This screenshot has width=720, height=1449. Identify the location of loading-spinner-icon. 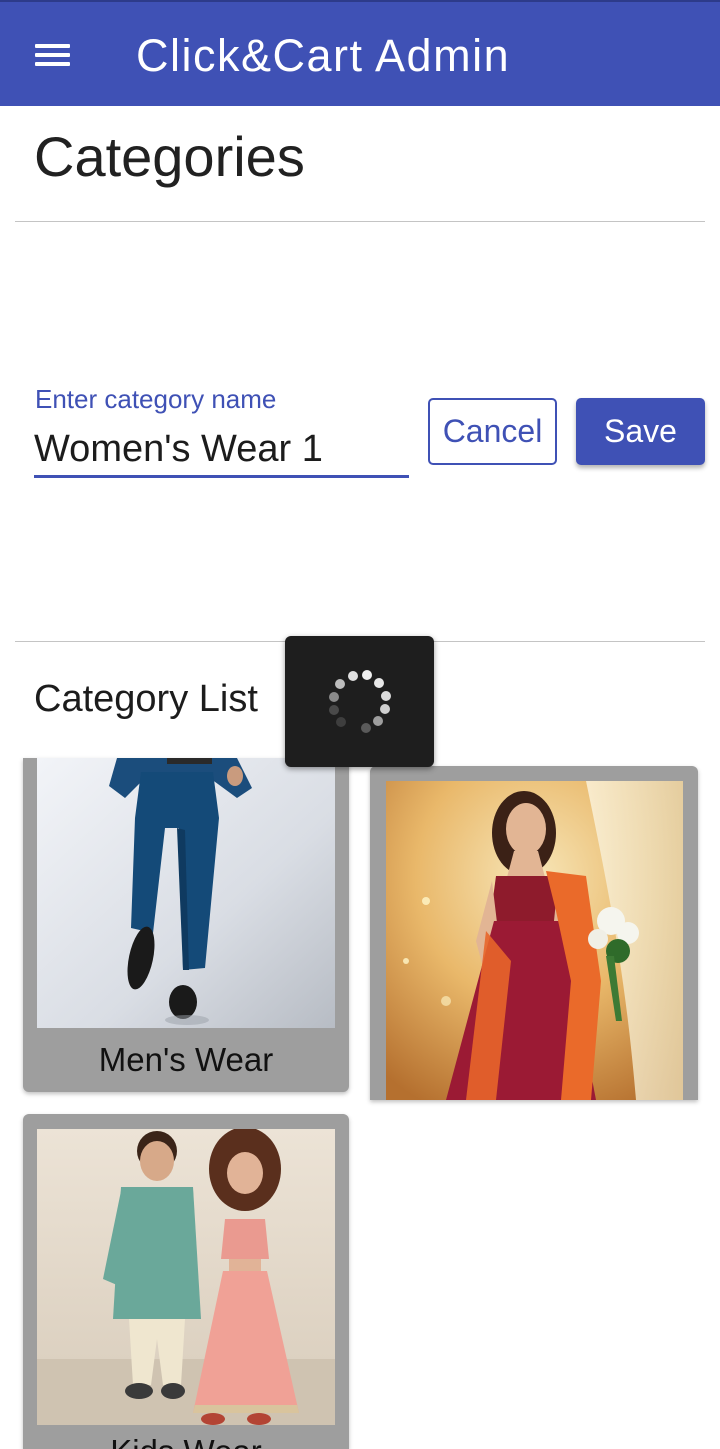
(360, 701).